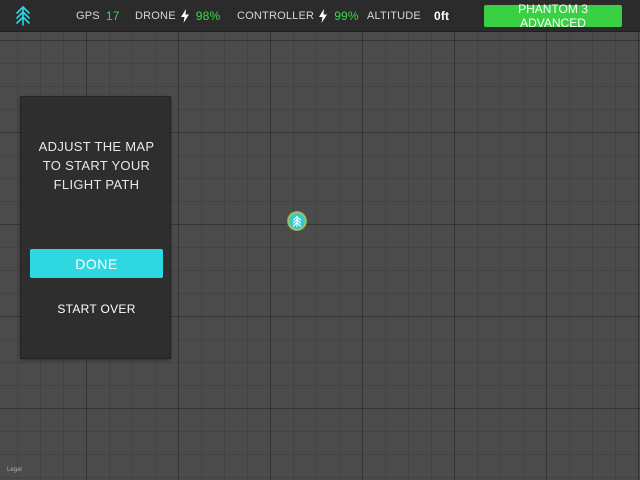 This screenshot has width=640, height=480. Describe the element at coordinates (14, 470) in the screenshot. I see `legal-link: Legal` at that location.